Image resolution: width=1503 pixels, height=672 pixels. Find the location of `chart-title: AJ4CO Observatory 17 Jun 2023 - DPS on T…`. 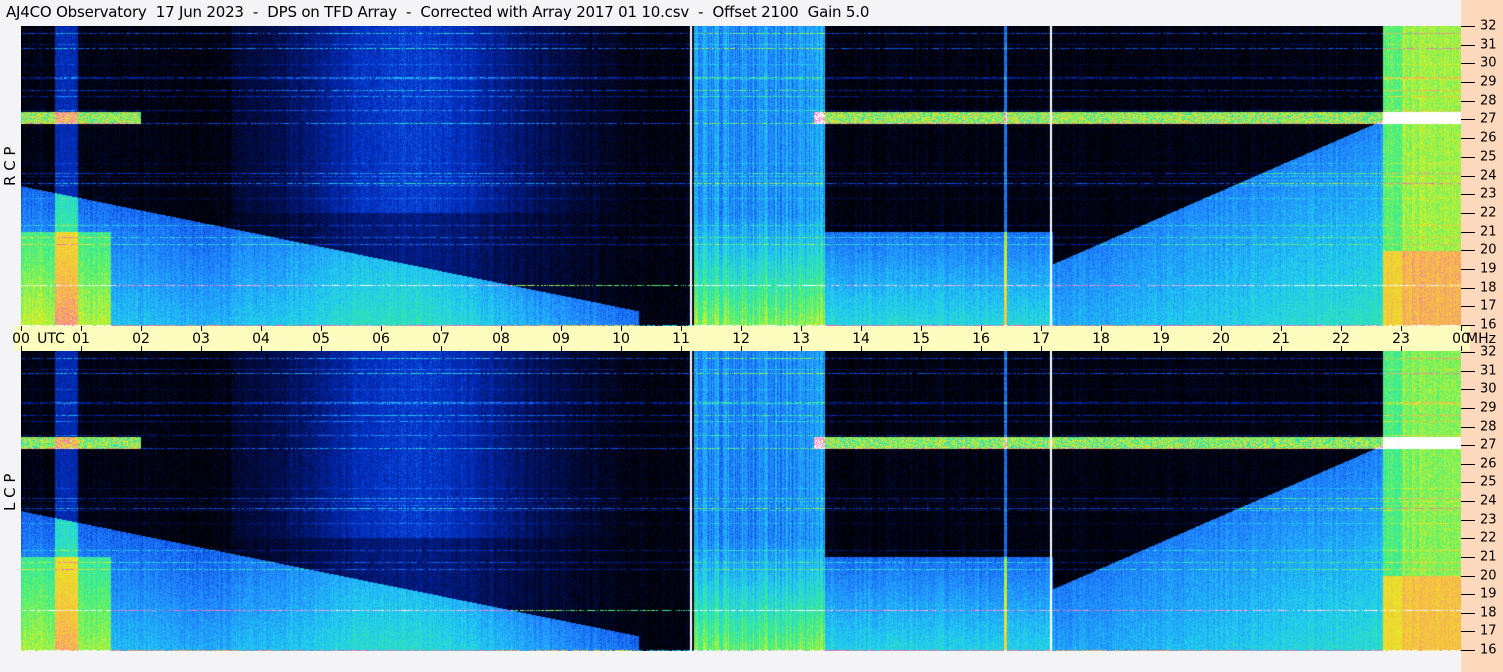

chart-title: AJ4CO Observatory 17 Jun 2023 - DPS on T… is located at coordinates (438, 12).